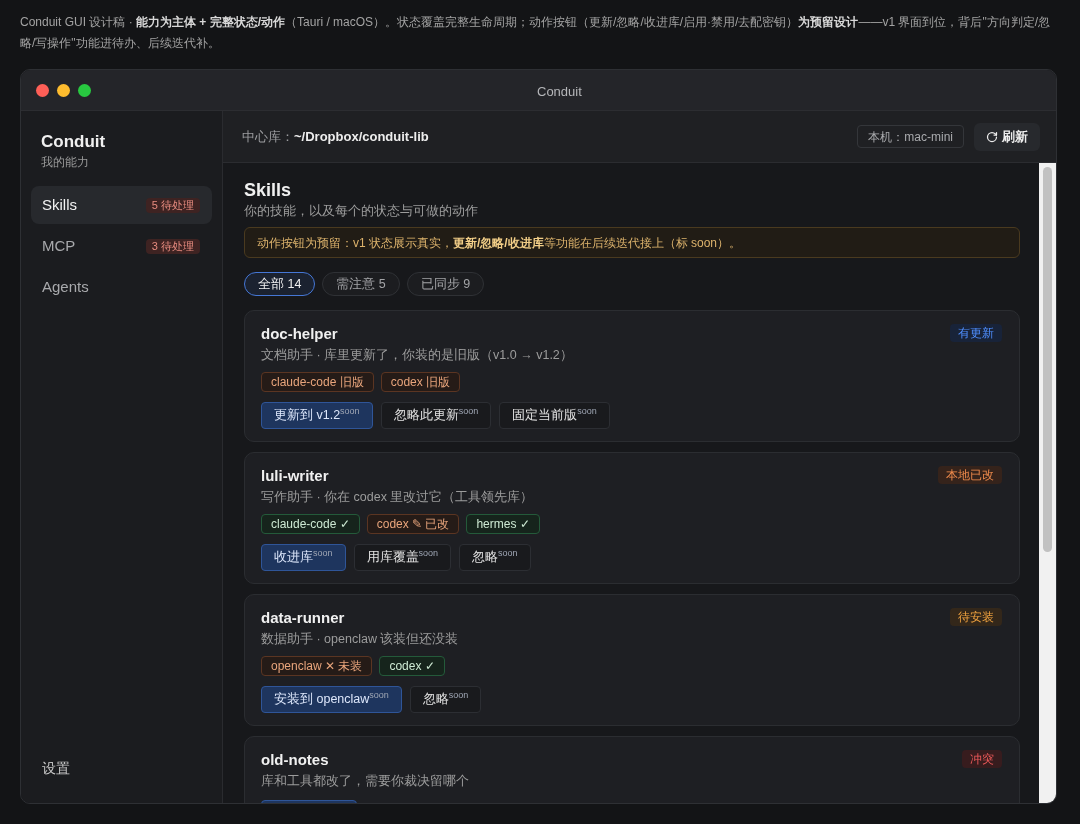 The width and height of the screenshot is (1080, 824). What do you see at coordinates (42, 90) in the screenshot?
I see `close-icon` at bounding box center [42, 90].